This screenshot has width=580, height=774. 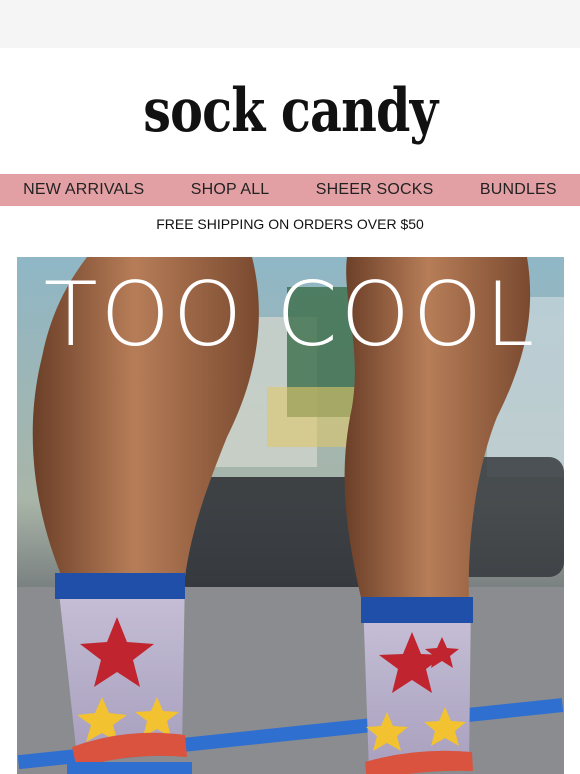 I want to click on nav-item-sheer-socks: SHEER SOCKS, so click(x=375, y=190).